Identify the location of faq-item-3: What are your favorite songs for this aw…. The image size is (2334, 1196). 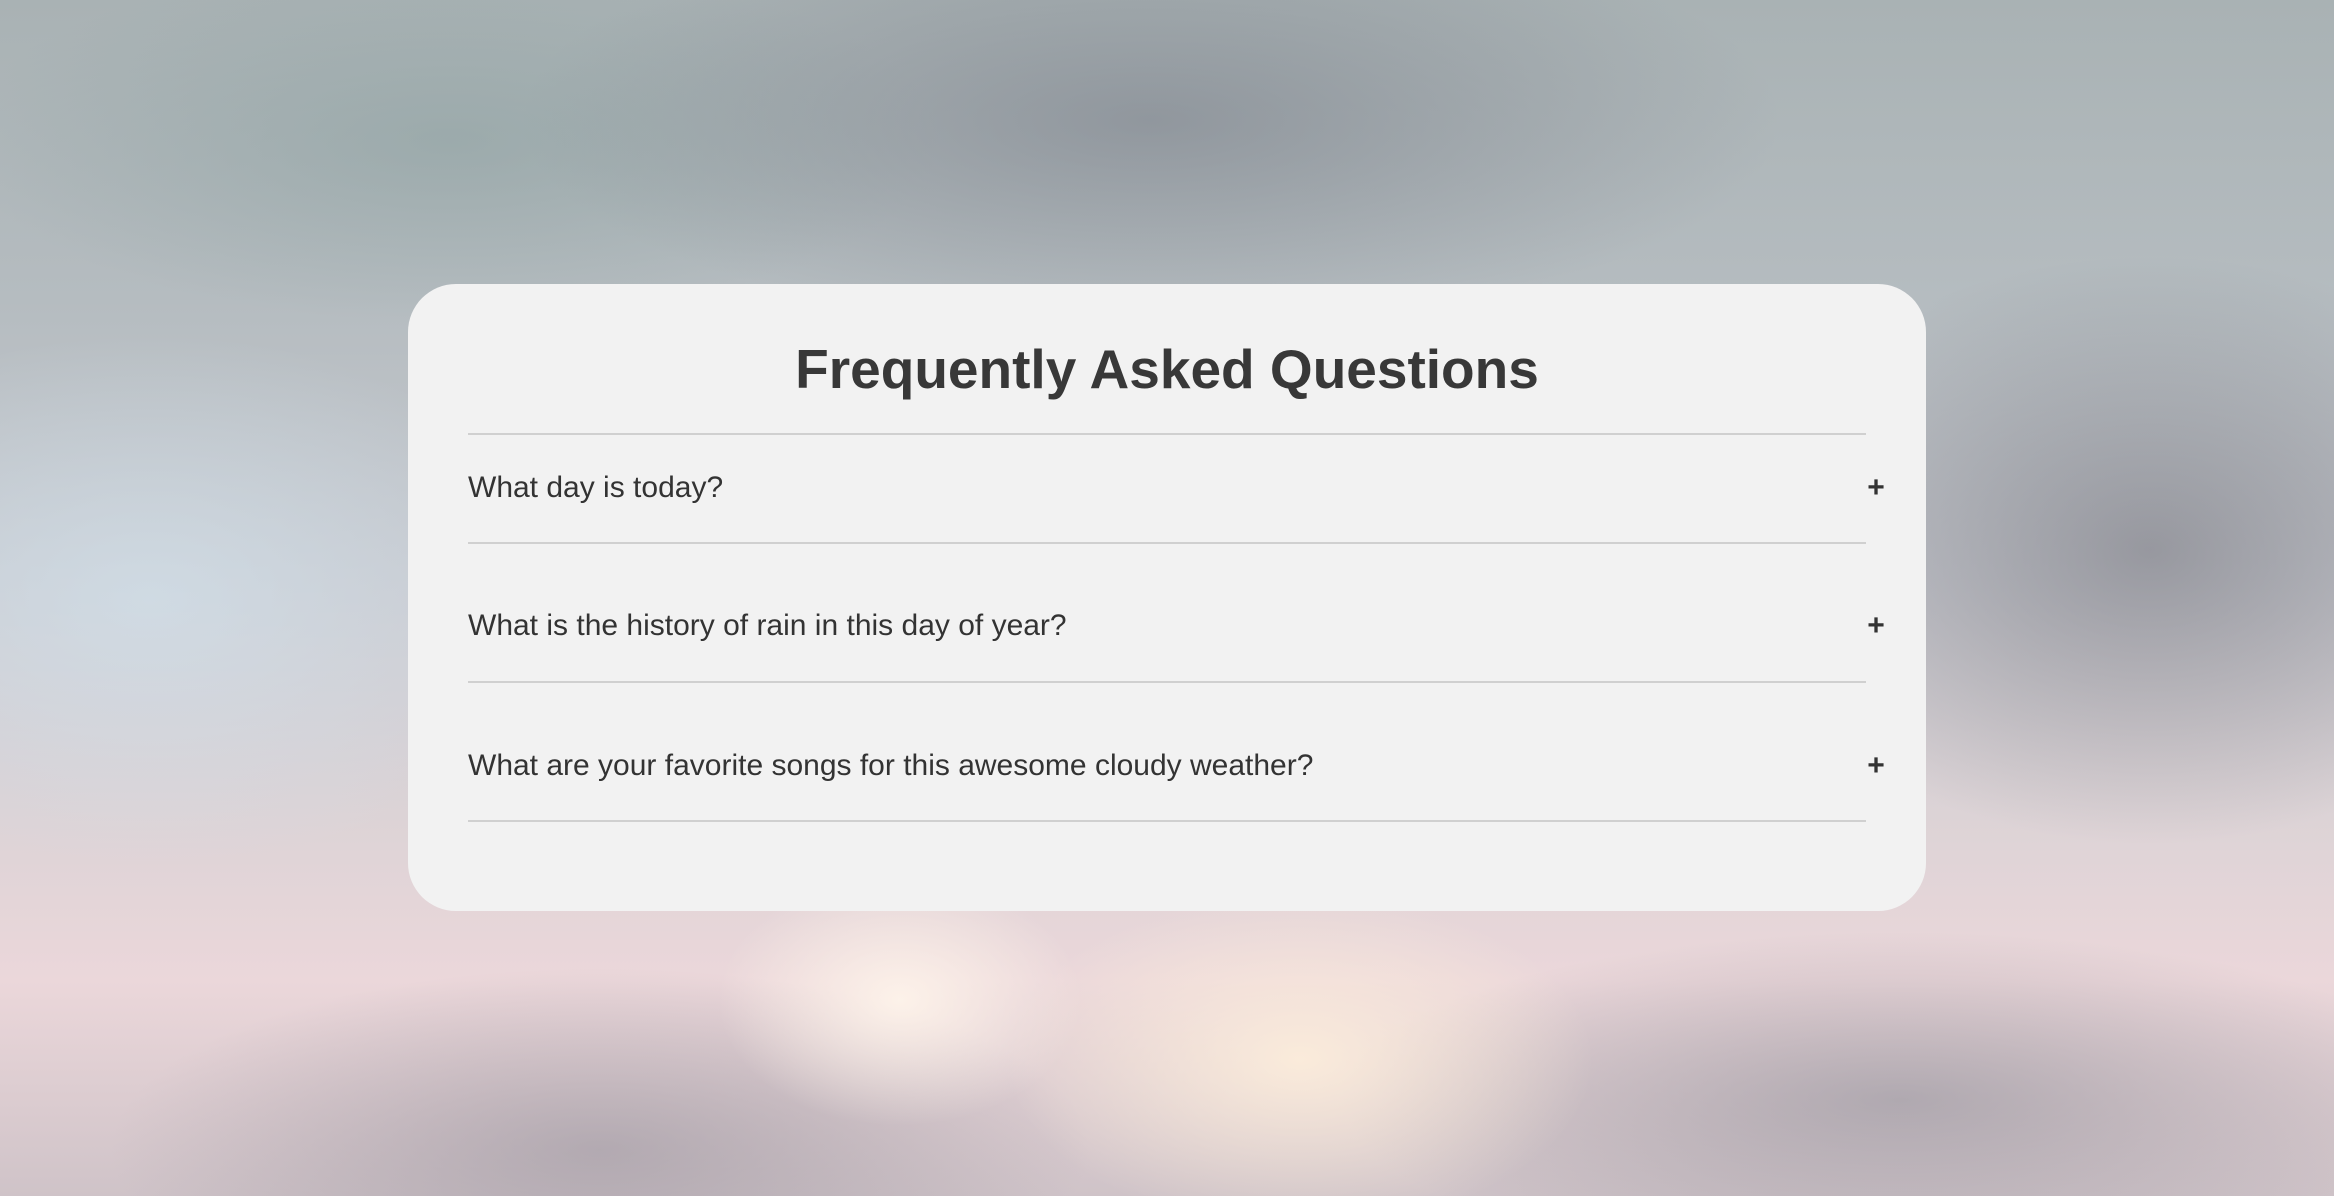
(1178, 766).